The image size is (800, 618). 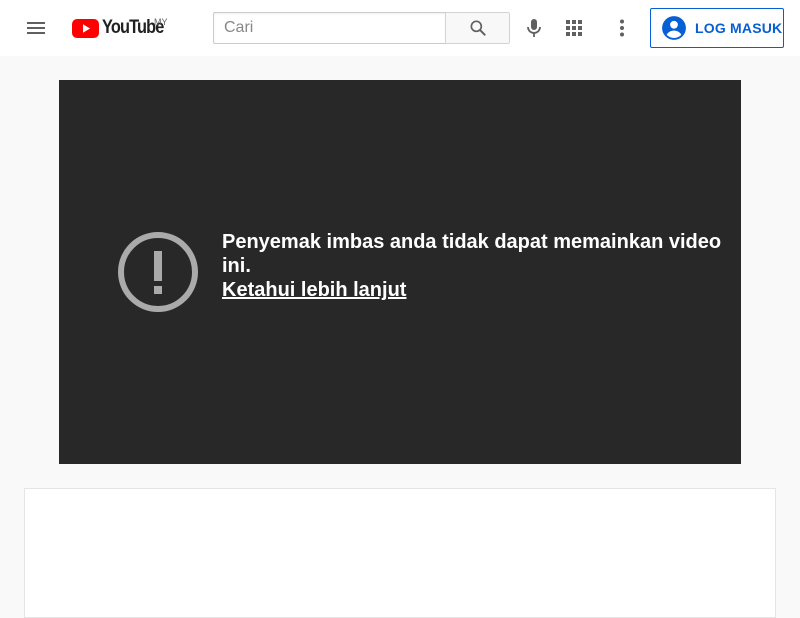 I want to click on youtube-play-icon, so click(x=85, y=28).